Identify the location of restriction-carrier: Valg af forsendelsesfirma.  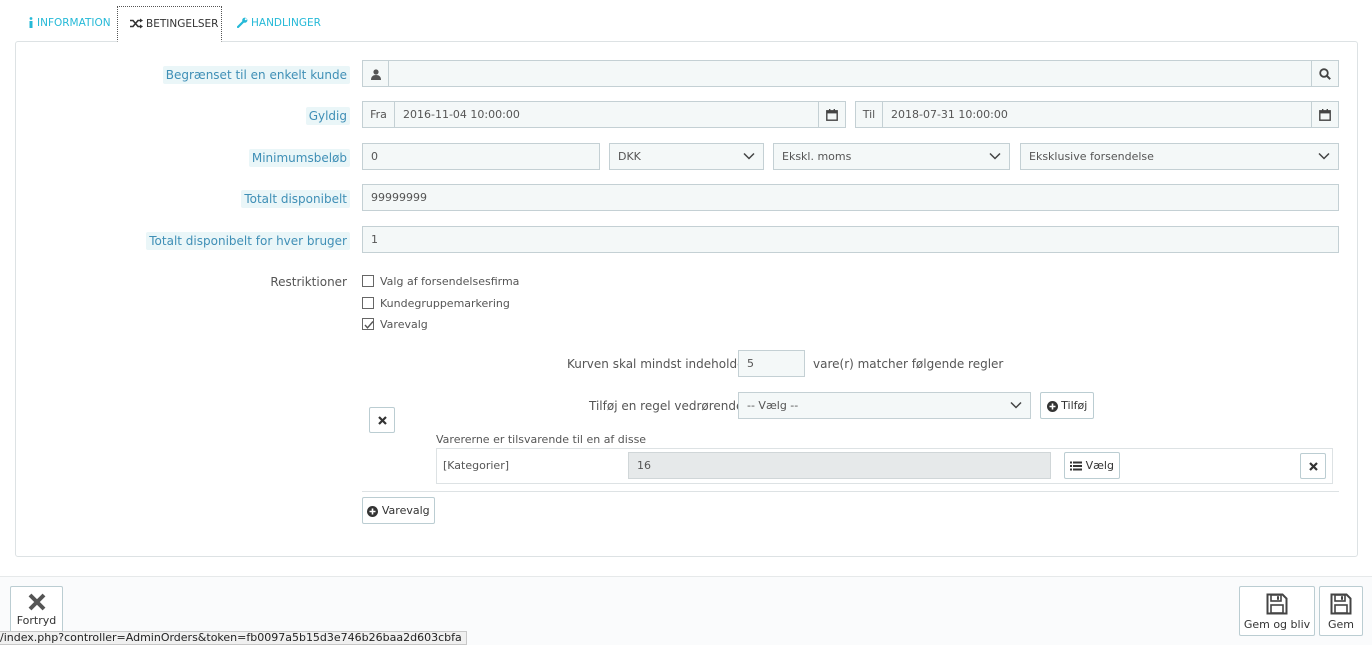
(440, 281).